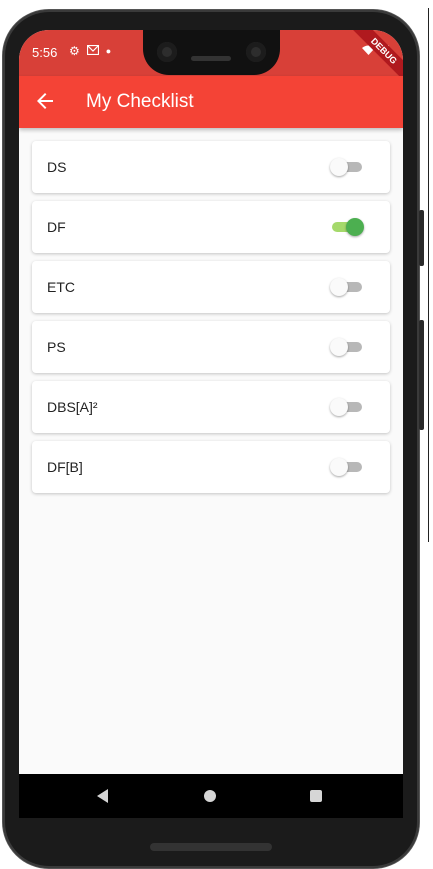  I want to click on camera-notch, so click(211, 52).